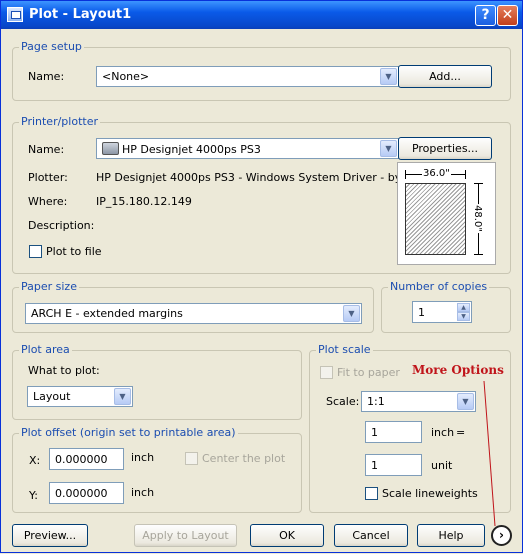 Image resolution: width=523 pixels, height=554 pixels. What do you see at coordinates (458, 370) in the screenshot?
I see `more-options-annotation: More Options` at bounding box center [458, 370].